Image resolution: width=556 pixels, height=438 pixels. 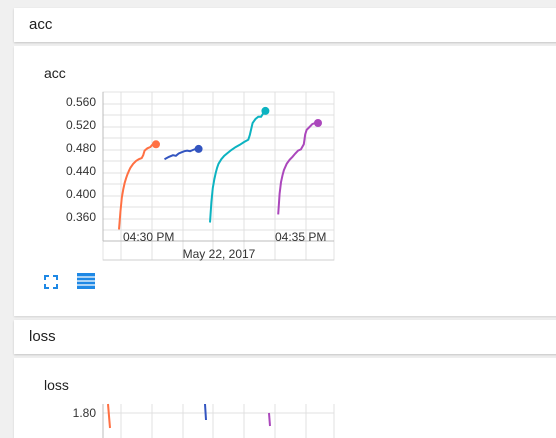 I want to click on y-tick-label: 0.440, so click(x=81, y=171).